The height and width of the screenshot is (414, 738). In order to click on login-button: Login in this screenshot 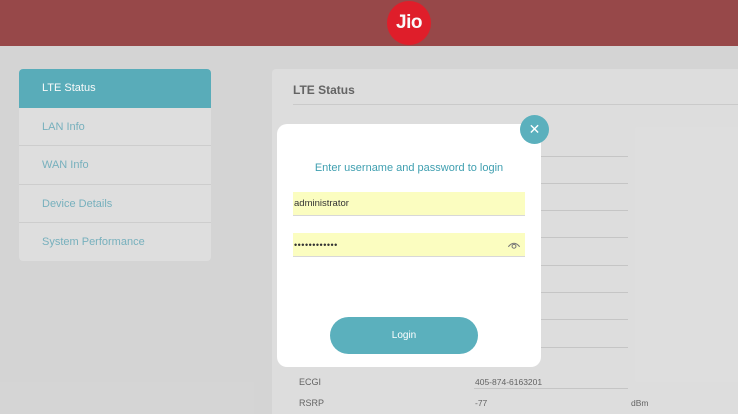, I will do `click(404, 335)`.